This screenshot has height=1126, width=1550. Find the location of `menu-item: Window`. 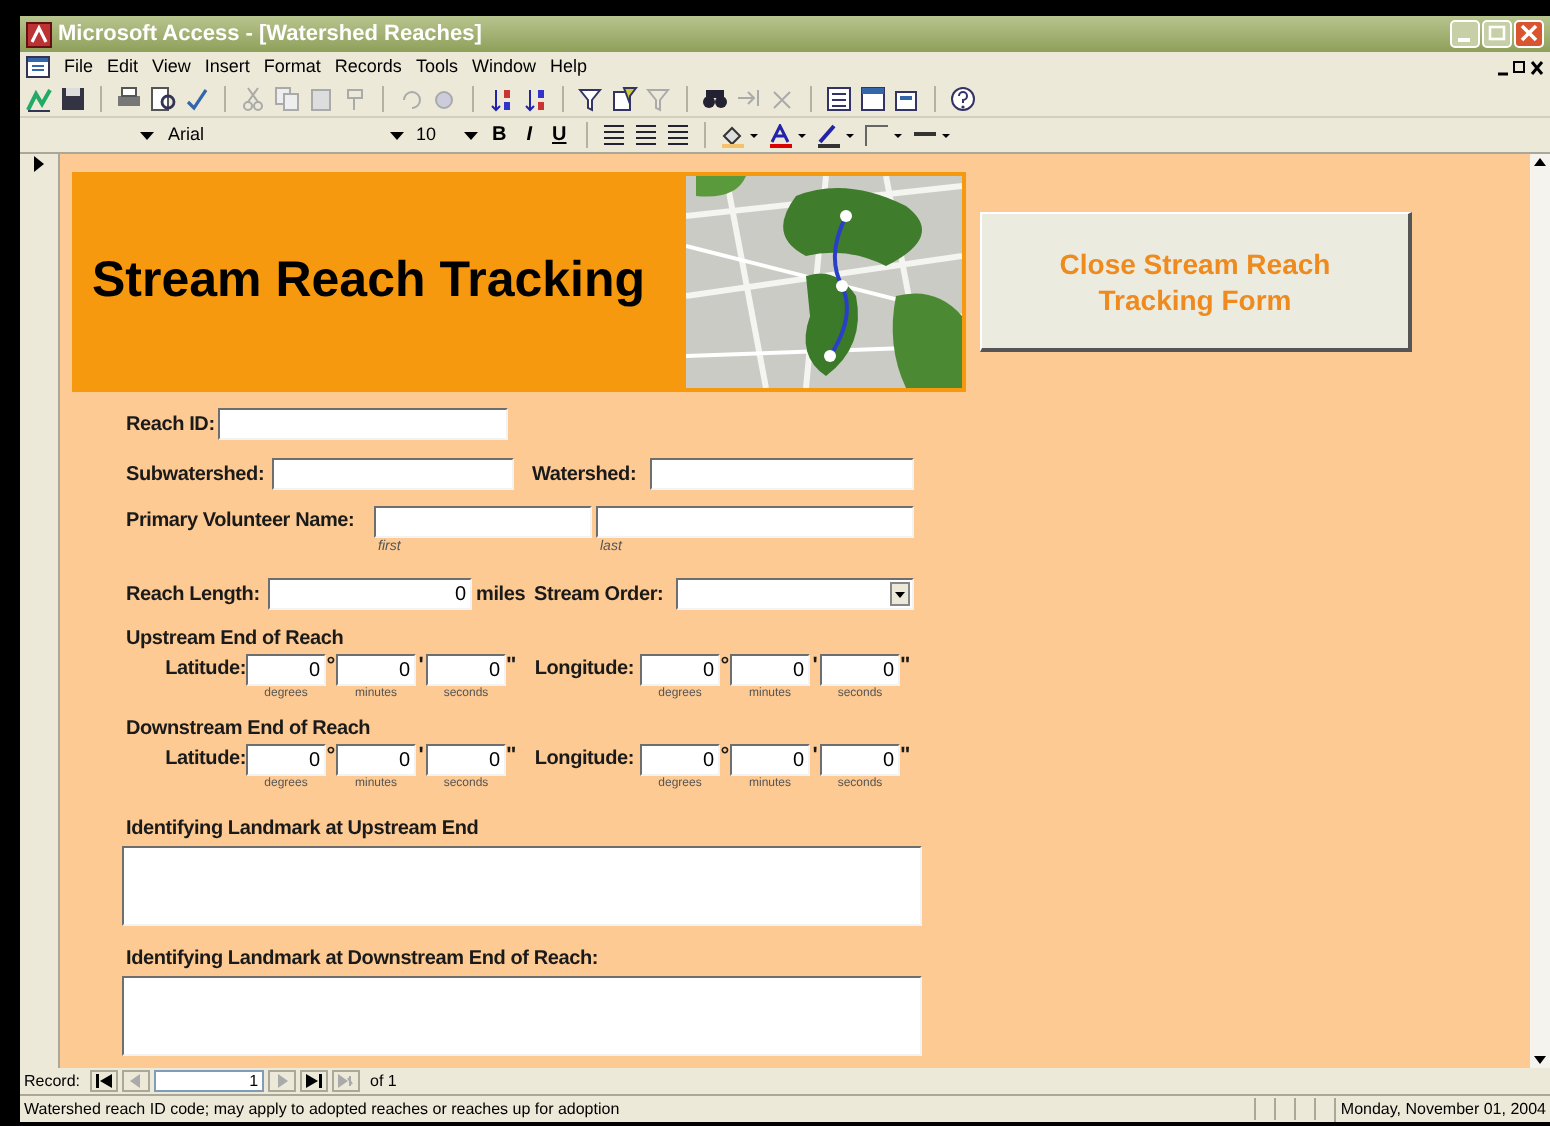

menu-item: Window is located at coordinates (503, 67).